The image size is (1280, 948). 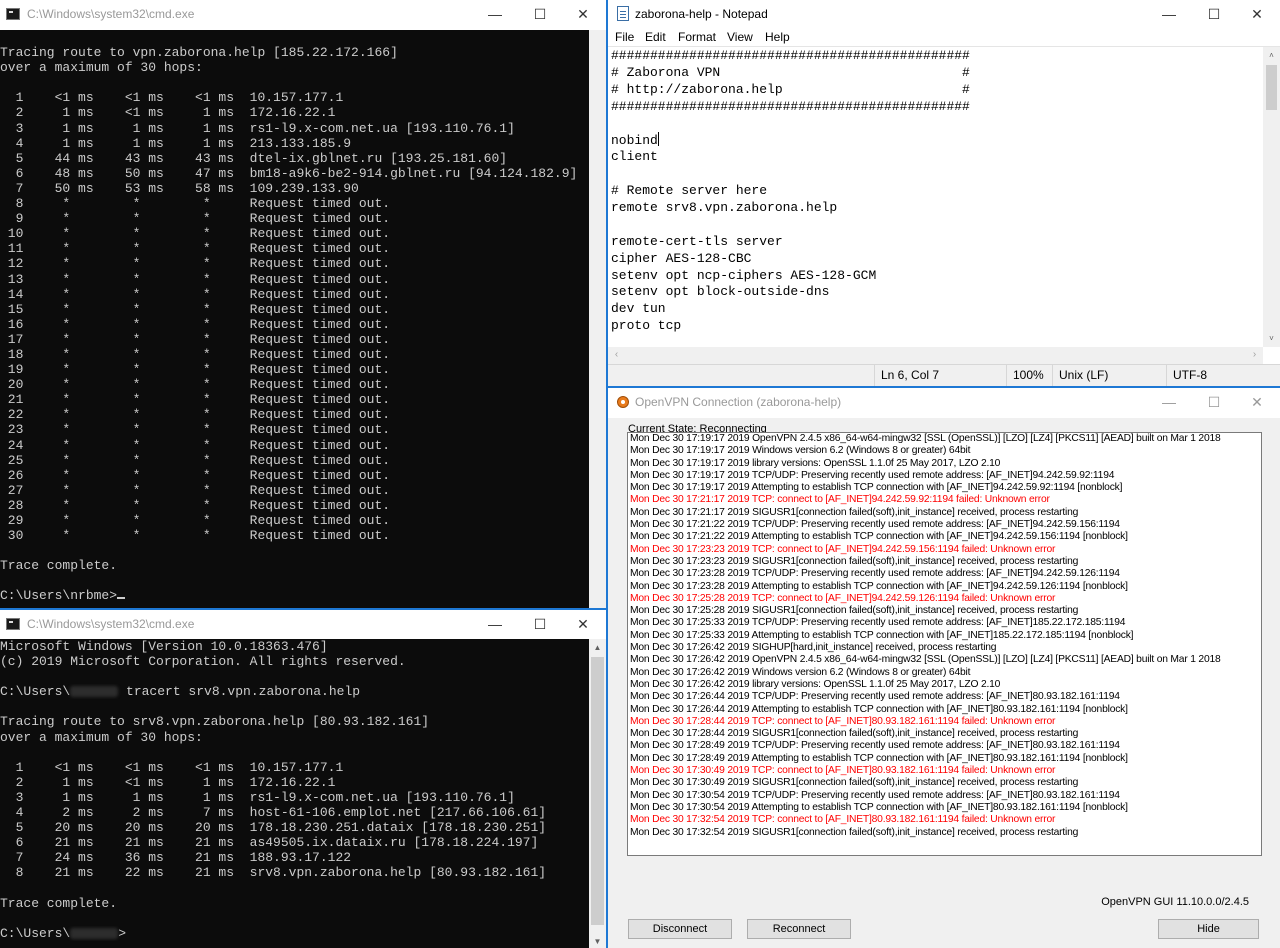 I want to click on line: 14 * * * Request timed out., so click(x=195, y=294).